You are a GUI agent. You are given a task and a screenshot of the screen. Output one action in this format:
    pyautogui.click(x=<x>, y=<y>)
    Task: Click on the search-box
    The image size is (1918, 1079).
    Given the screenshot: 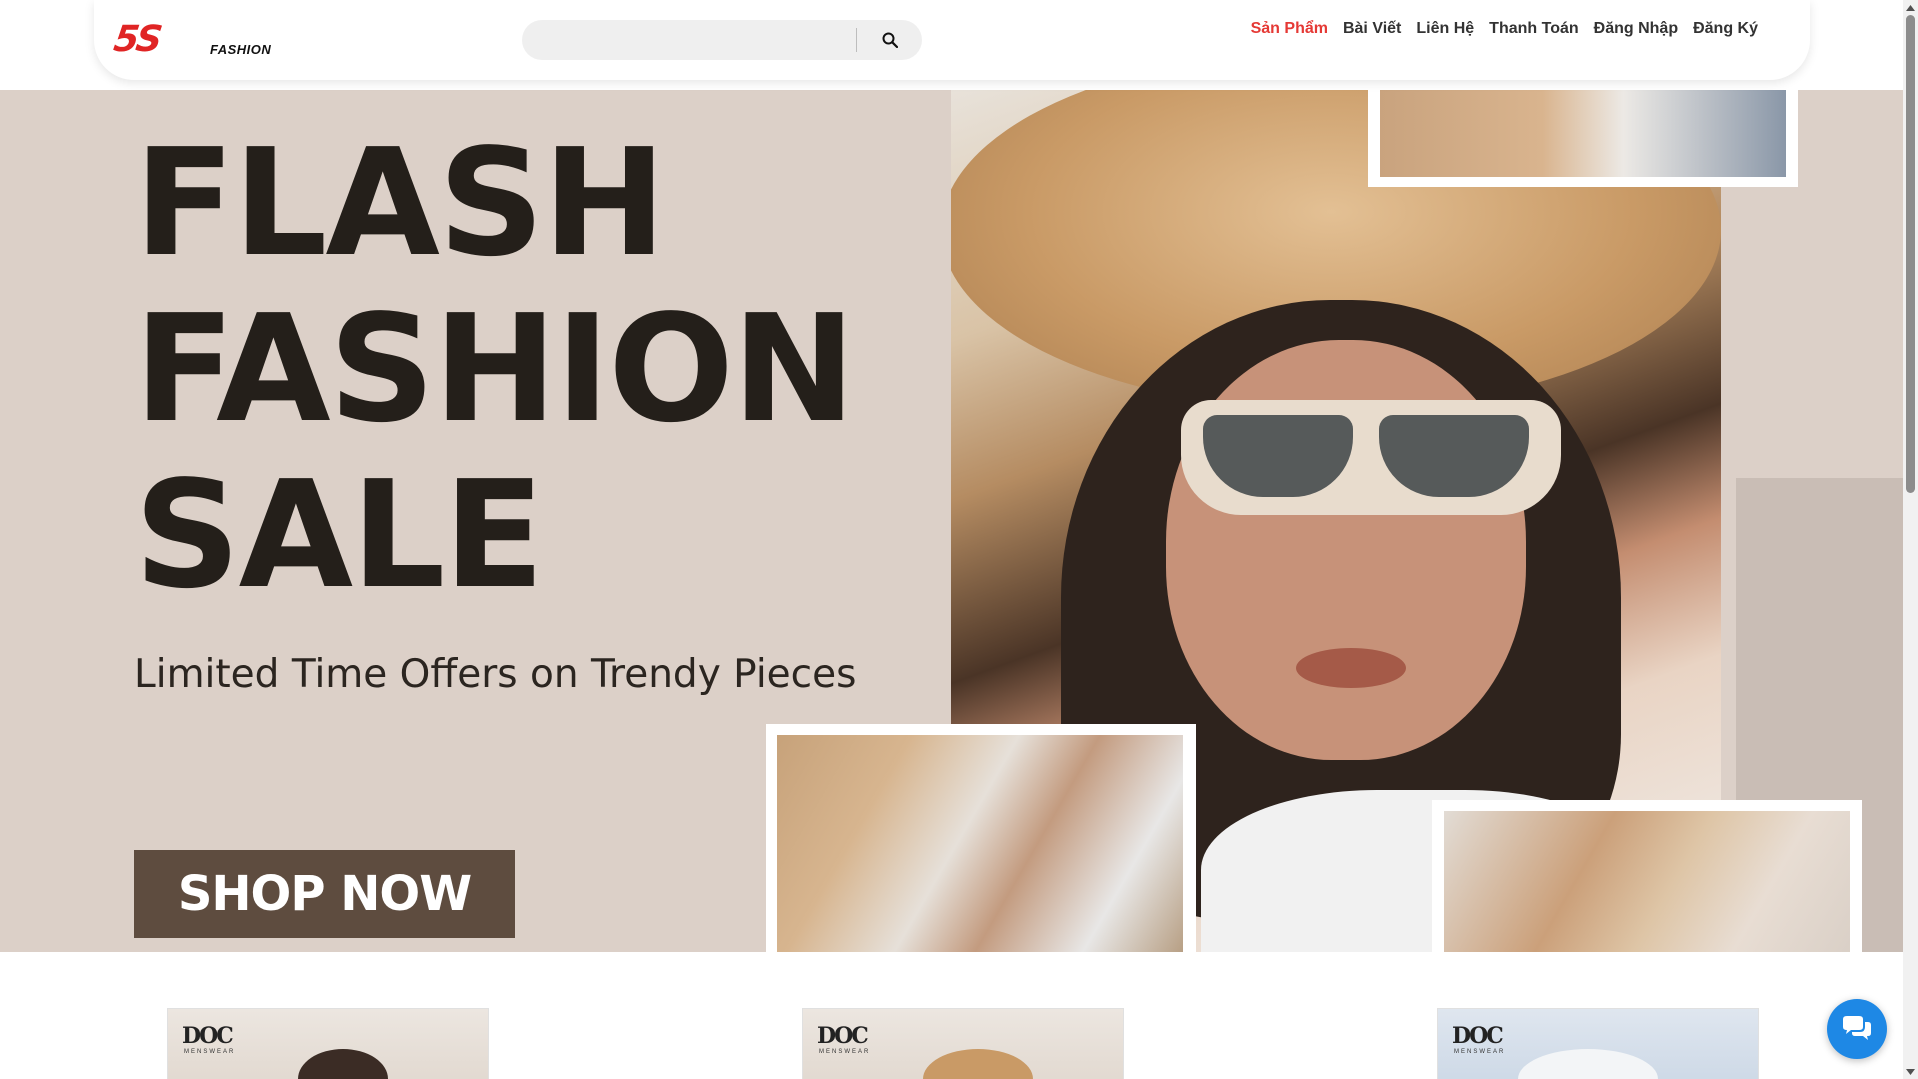 What is the action you would take?
    pyautogui.click(x=722, y=40)
    